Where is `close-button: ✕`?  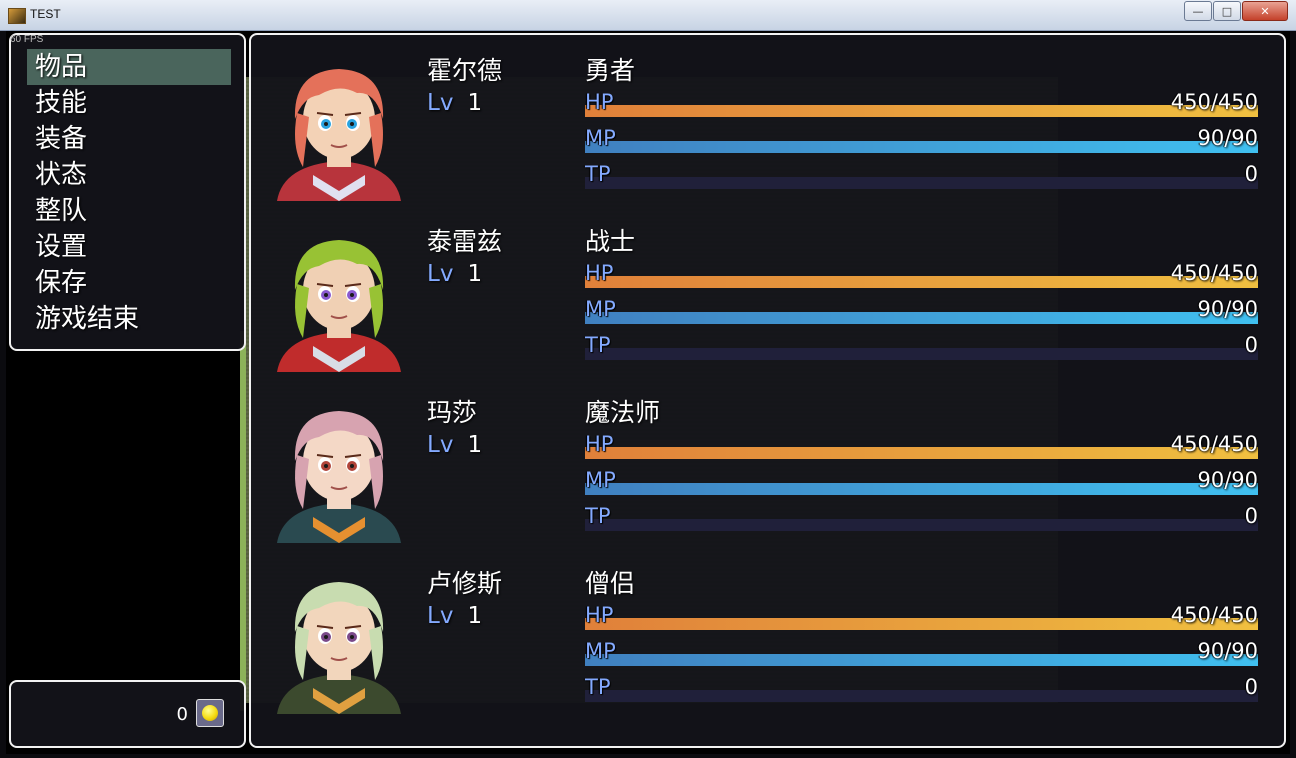 close-button: ✕ is located at coordinates (1265, 11).